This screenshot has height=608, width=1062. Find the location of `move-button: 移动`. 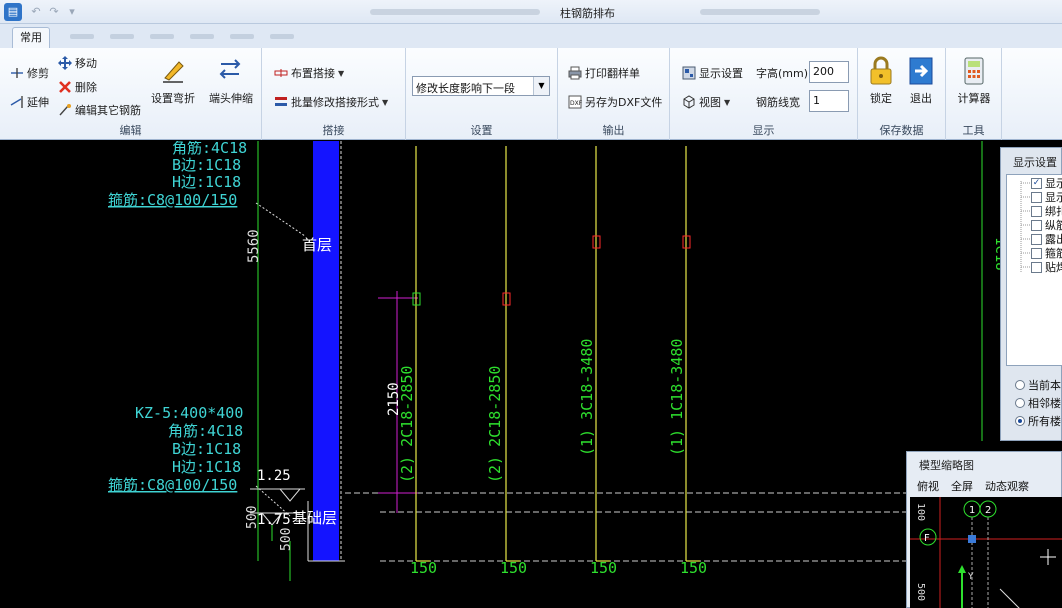

move-button: 移动 is located at coordinates (77, 63).